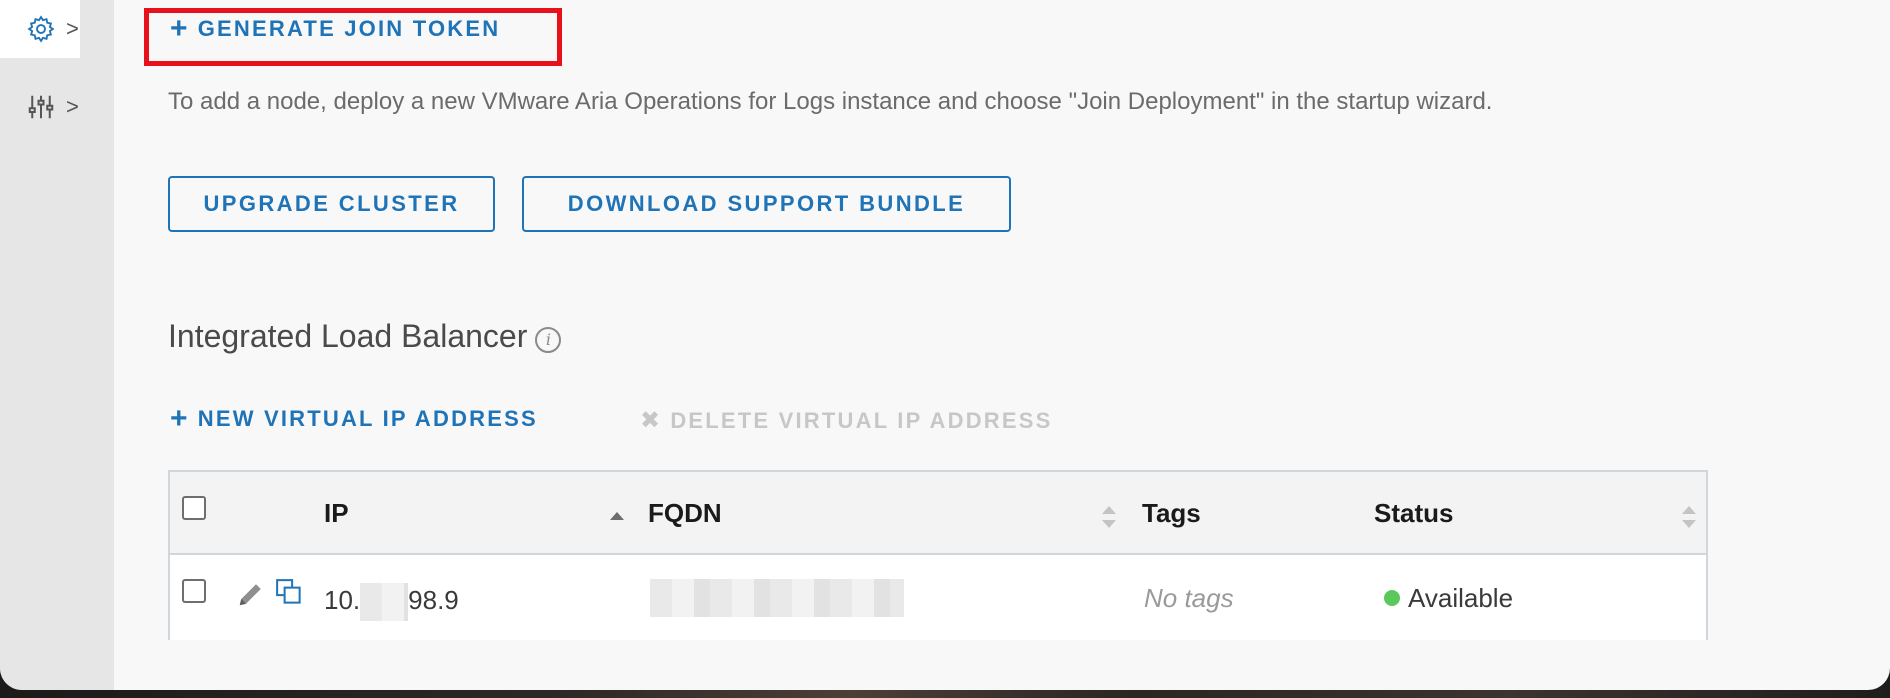 The width and height of the screenshot is (1890, 698). I want to click on gear-icon, so click(41, 29).